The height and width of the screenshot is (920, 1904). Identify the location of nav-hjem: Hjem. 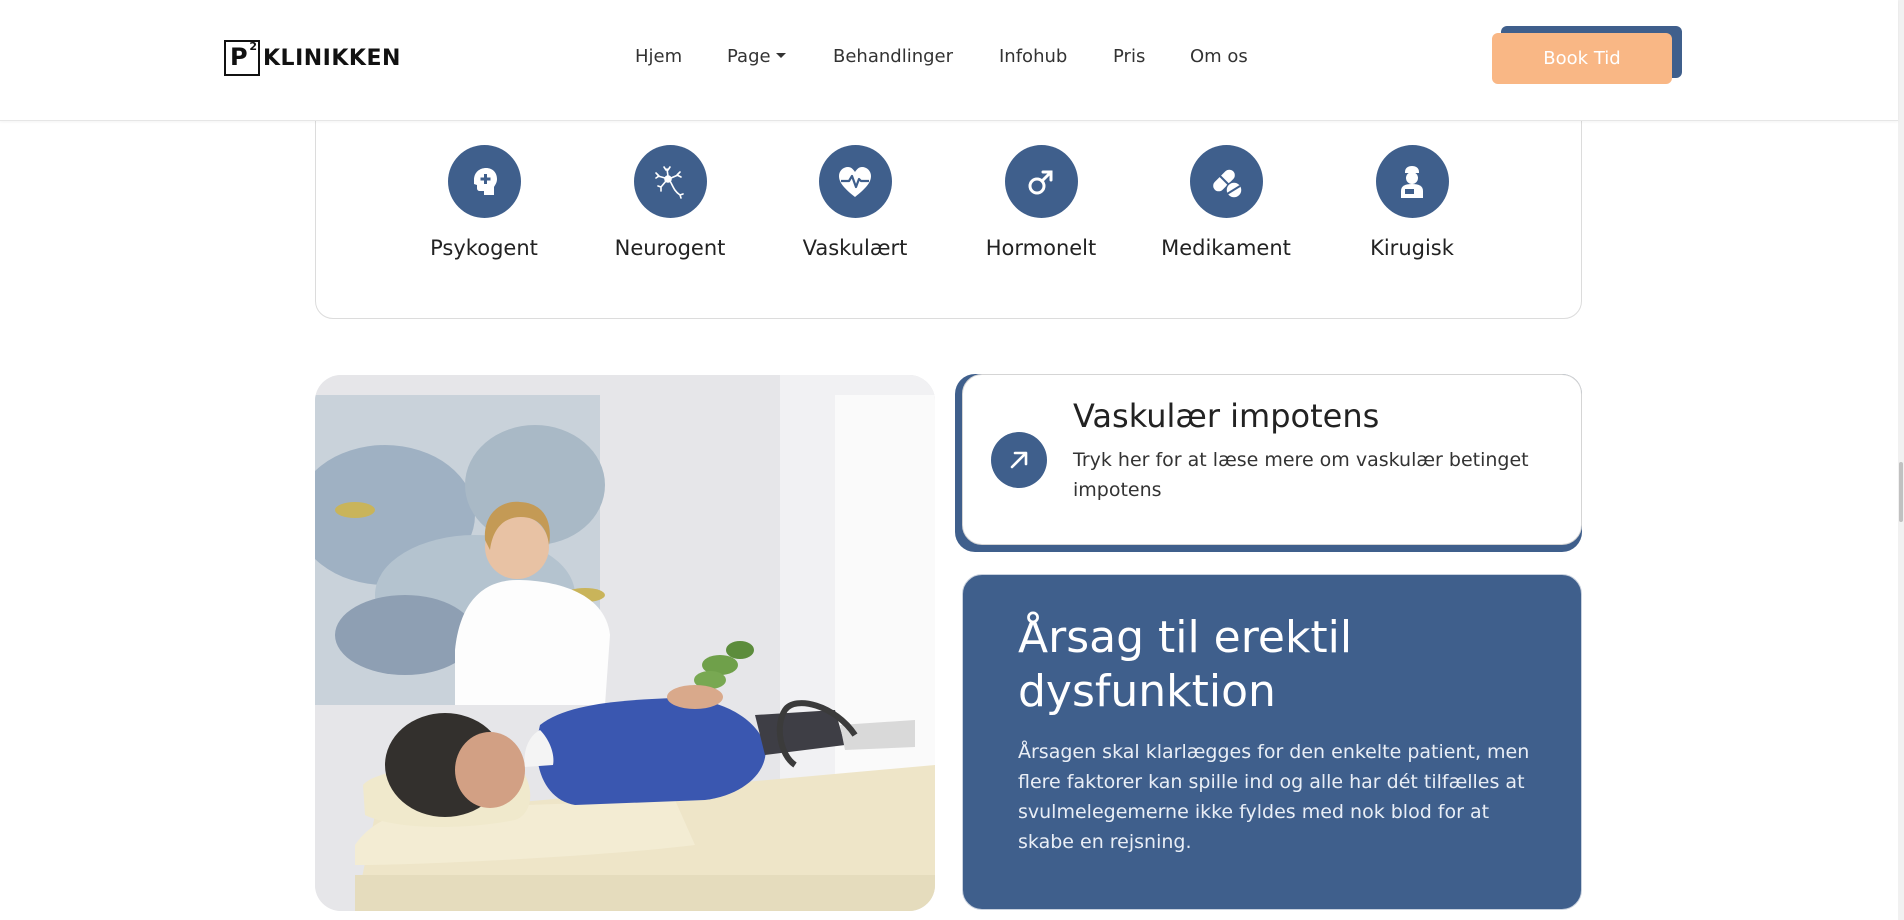
(658, 56).